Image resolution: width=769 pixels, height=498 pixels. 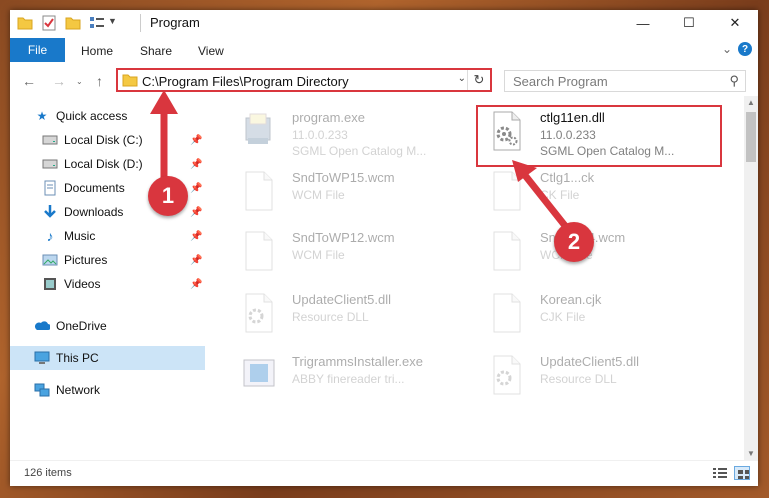 What do you see at coordinates (574, 242) in the screenshot?
I see `step-badge-2: 2` at bounding box center [574, 242].